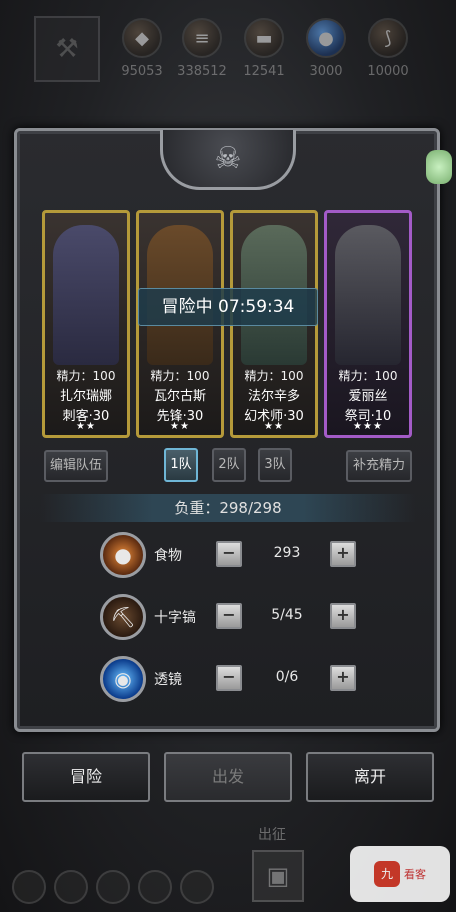  I want to click on chest-icon: ▣, so click(278, 876).